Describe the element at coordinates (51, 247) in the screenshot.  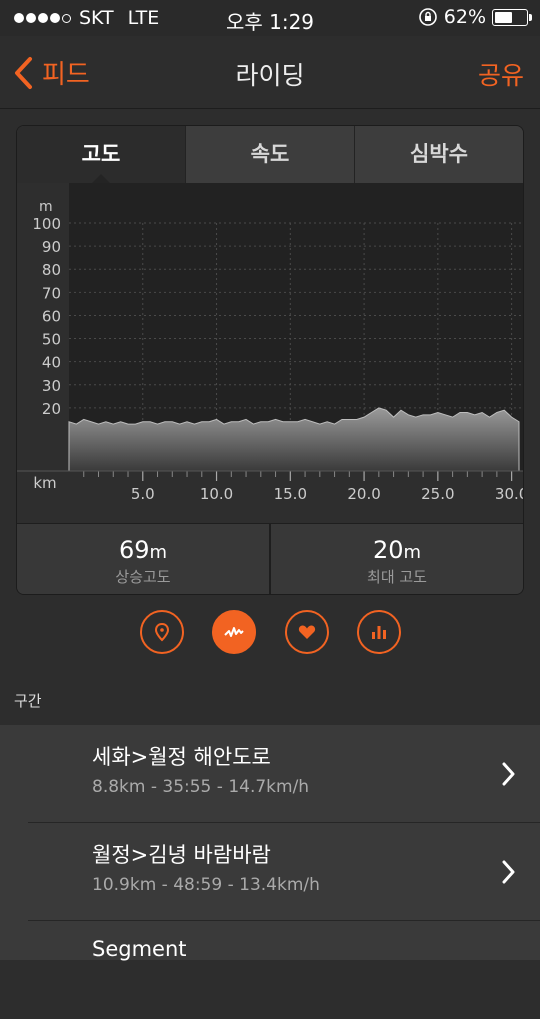
I see `y-tick-label: 90` at that location.